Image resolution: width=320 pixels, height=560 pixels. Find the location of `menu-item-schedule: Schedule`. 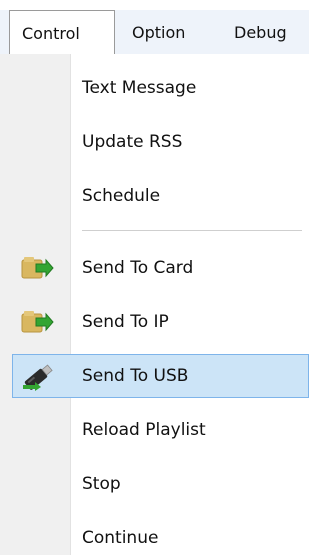

menu-item-schedule: Schedule is located at coordinates (160, 196).